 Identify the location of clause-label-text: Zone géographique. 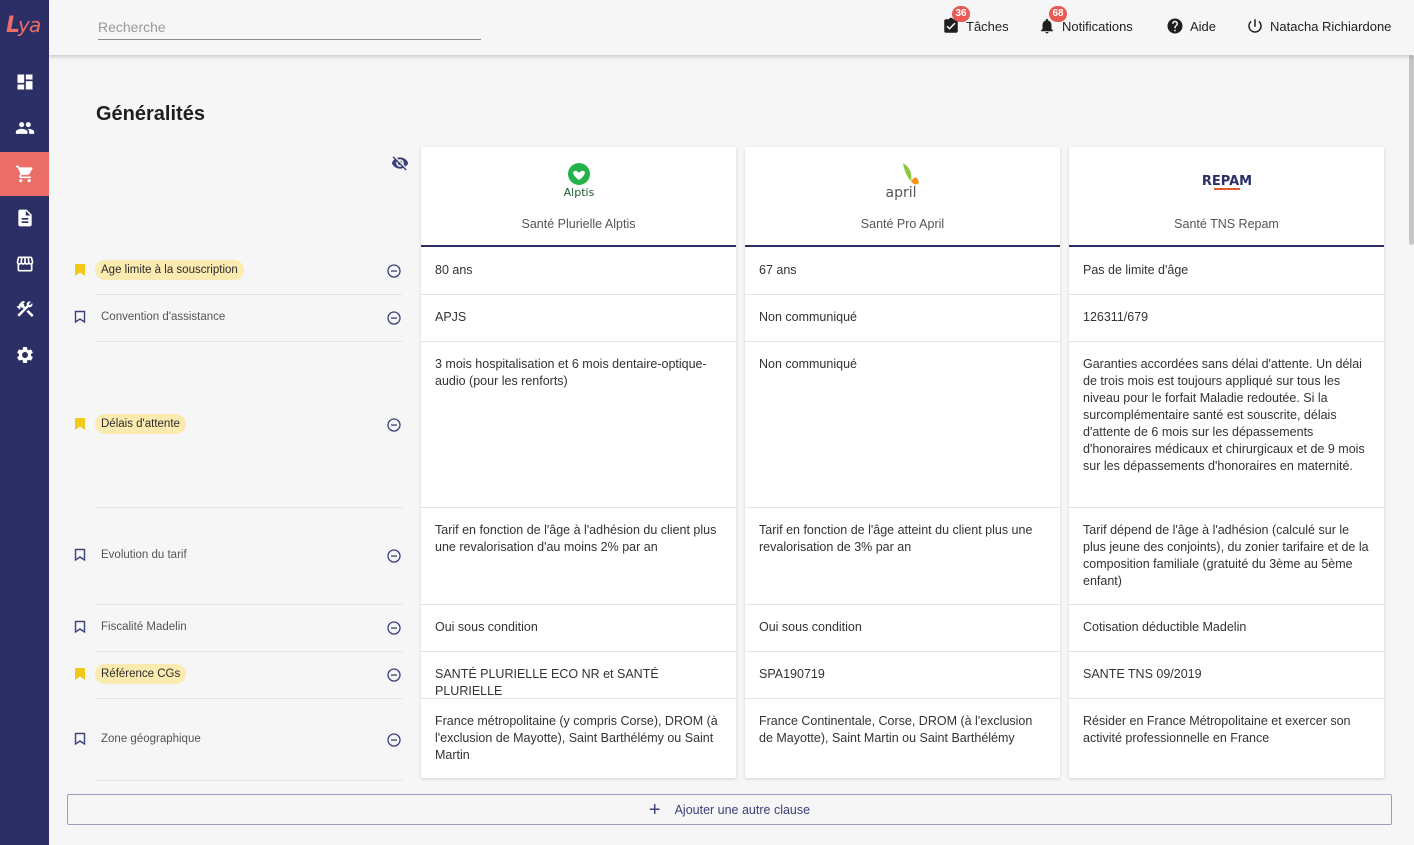
(151, 738).